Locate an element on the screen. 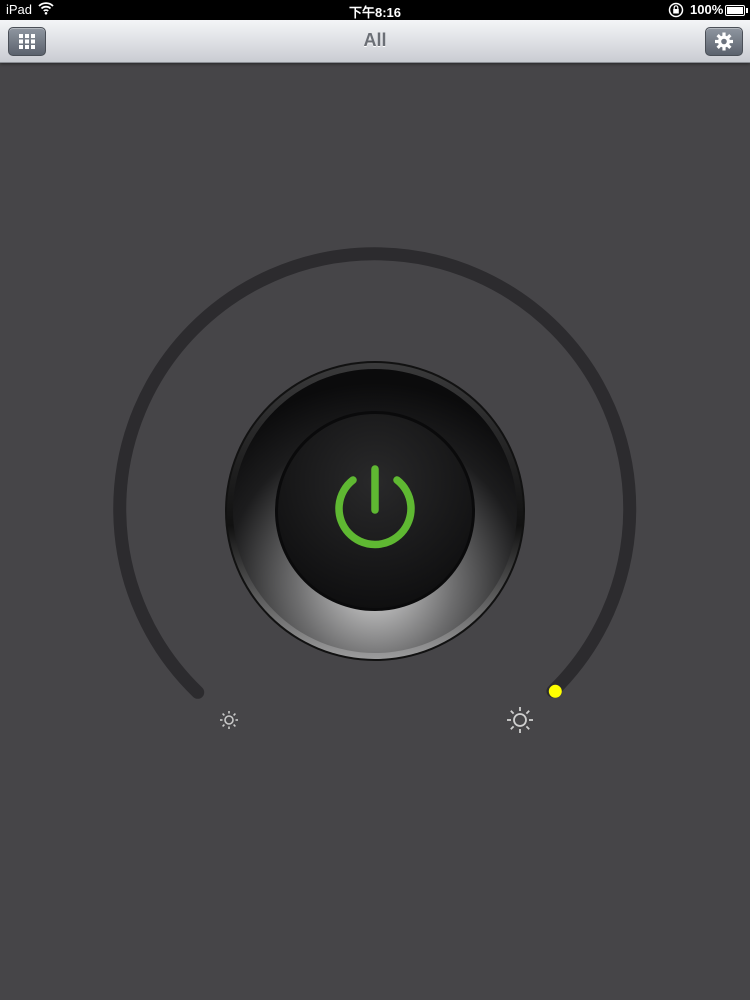 Image resolution: width=750 pixels, height=1000 pixels. sun-dim-icon is located at coordinates (229, 720).